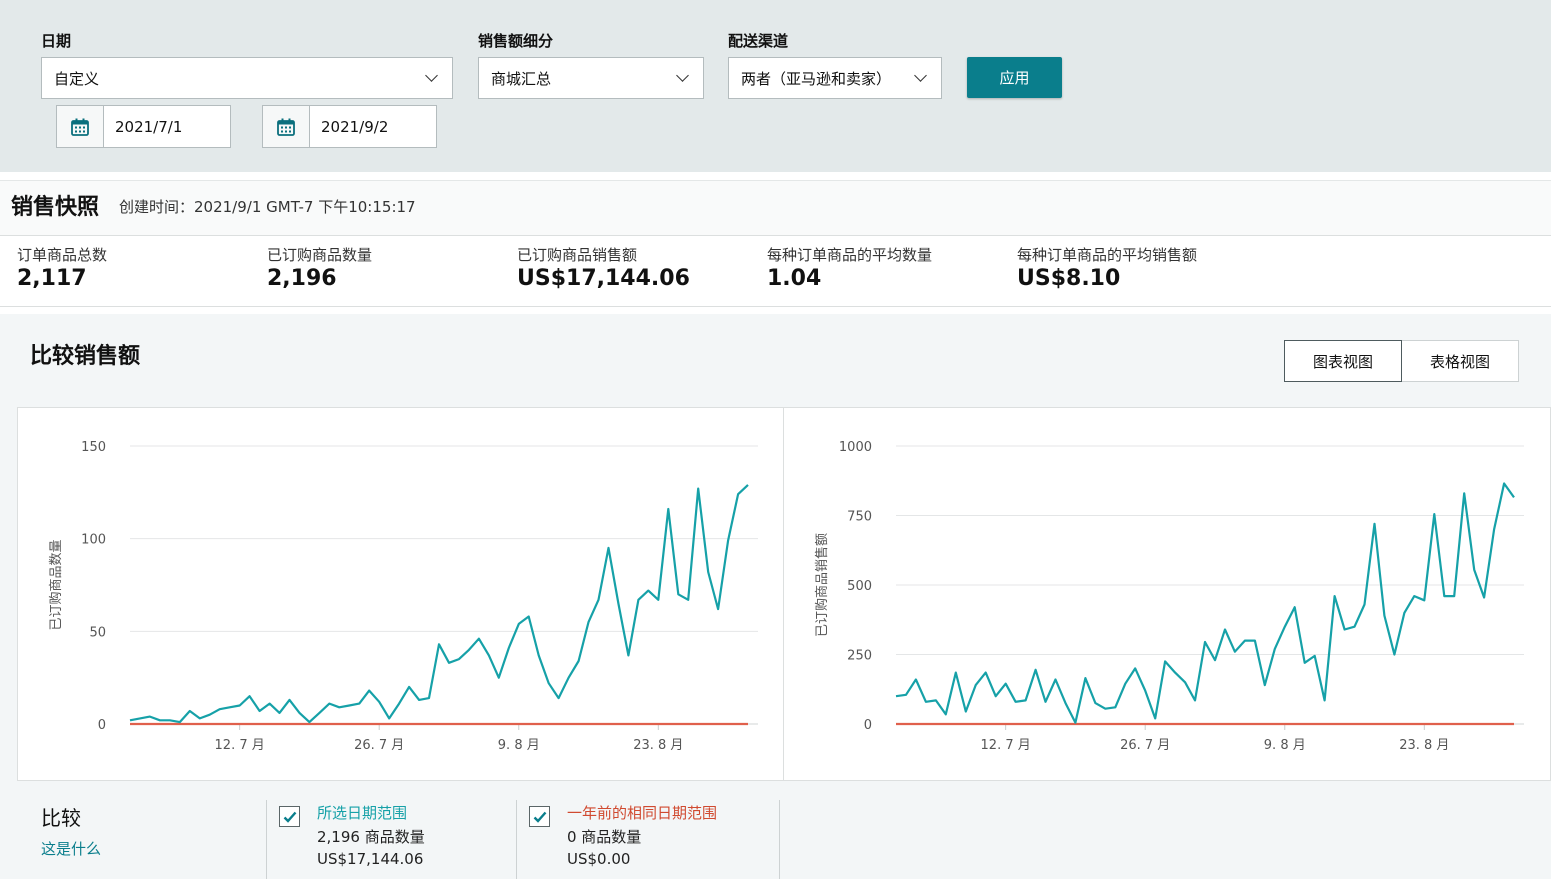 The image size is (1551, 879). I want to click on metric-ordered-product-sales: 已订购商品销售额 US$17,144.06, so click(603, 267).